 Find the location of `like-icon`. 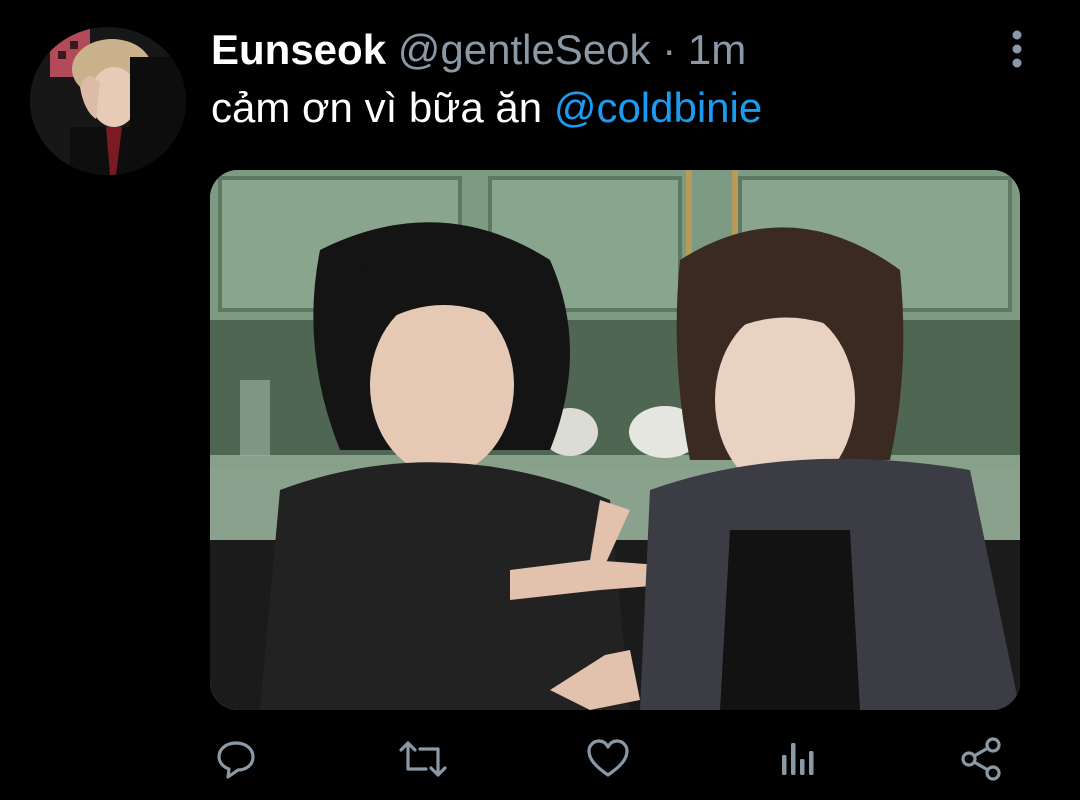

like-icon is located at coordinates (608, 758).